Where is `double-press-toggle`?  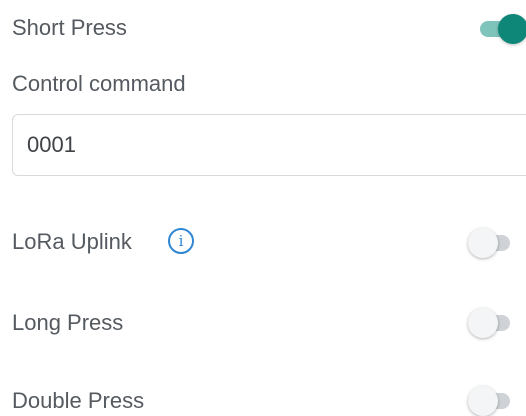 double-press-toggle is located at coordinates (489, 401).